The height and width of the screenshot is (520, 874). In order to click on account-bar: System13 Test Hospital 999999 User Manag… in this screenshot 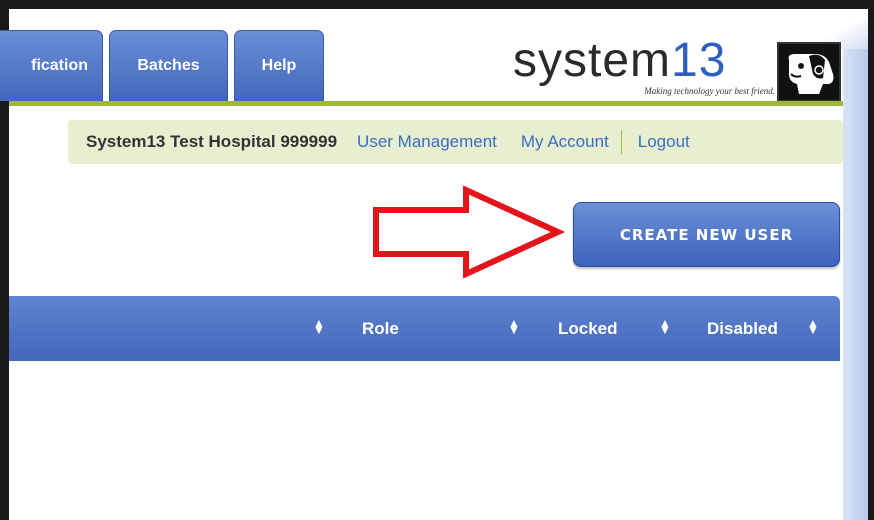, I will do `click(455, 142)`.